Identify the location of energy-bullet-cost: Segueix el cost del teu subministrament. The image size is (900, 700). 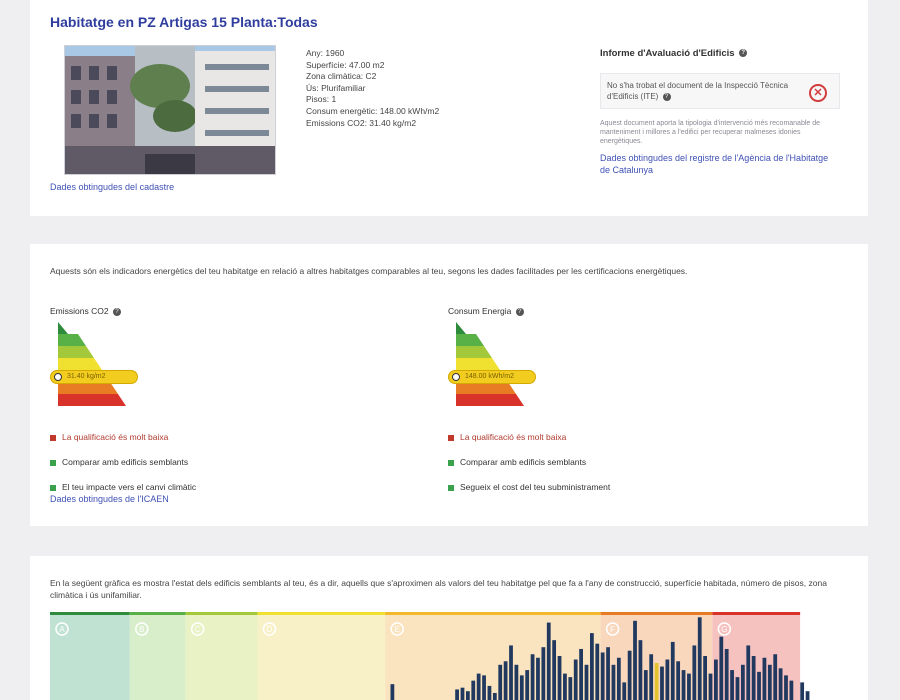
(628, 494).